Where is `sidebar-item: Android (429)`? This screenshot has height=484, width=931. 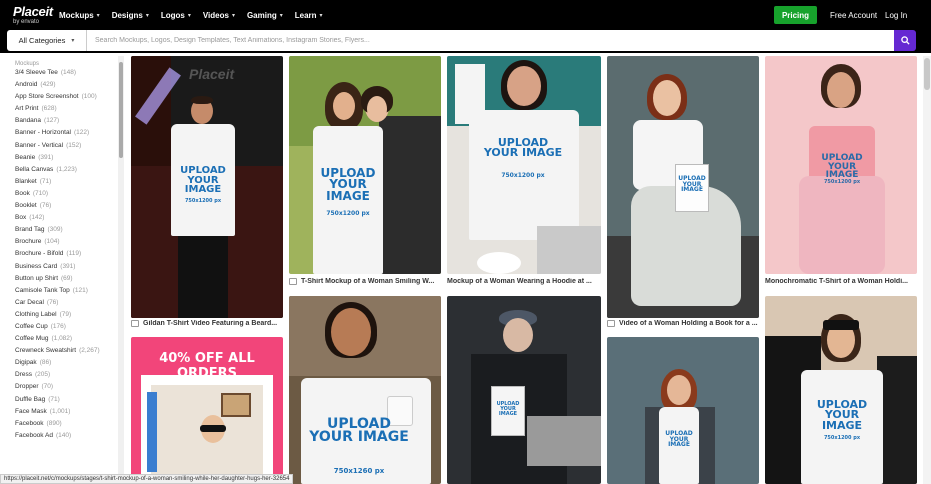 sidebar-item: Android (429) is located at coordinates (63, 85).